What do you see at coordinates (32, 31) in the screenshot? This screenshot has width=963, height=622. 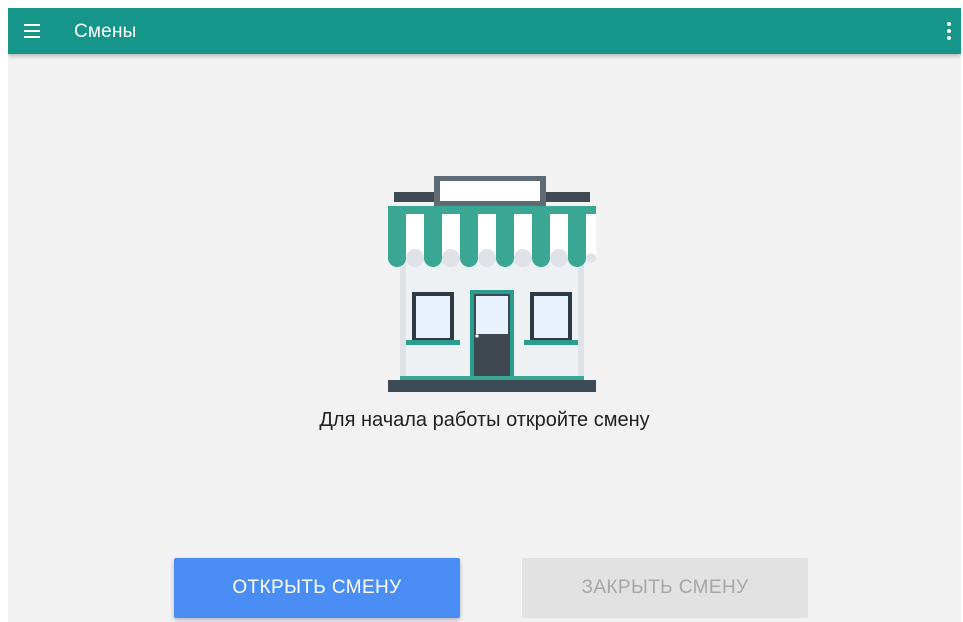 I see `hamburger-menu-icon` at bounding box center [32, 31].